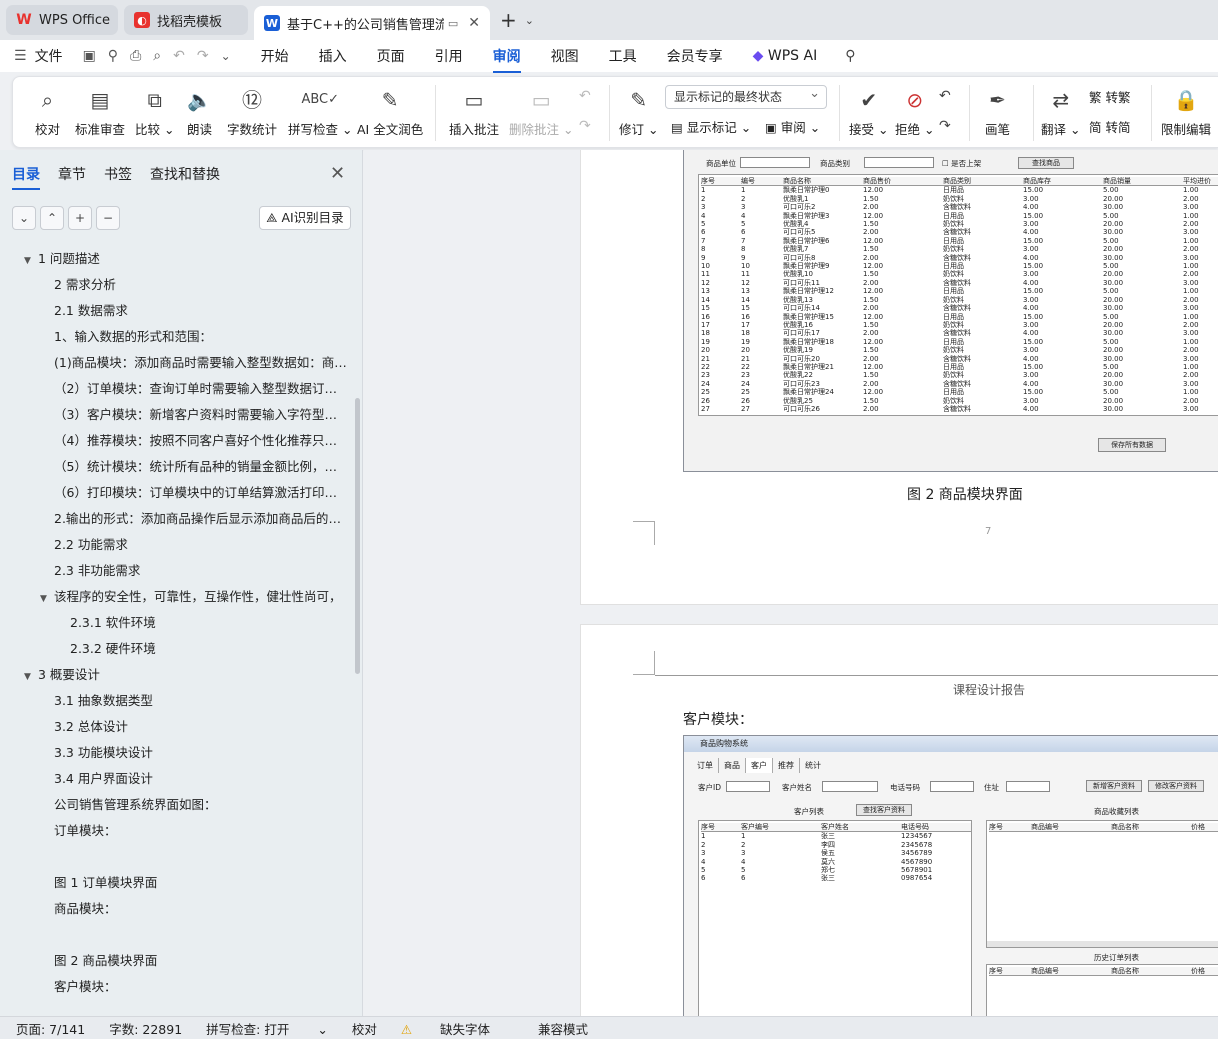  What do you see at coordinates (100, 111) in the screenshot?
I see `standard-review-button: ▤ 标准审查` at bounding box center [100, 111].